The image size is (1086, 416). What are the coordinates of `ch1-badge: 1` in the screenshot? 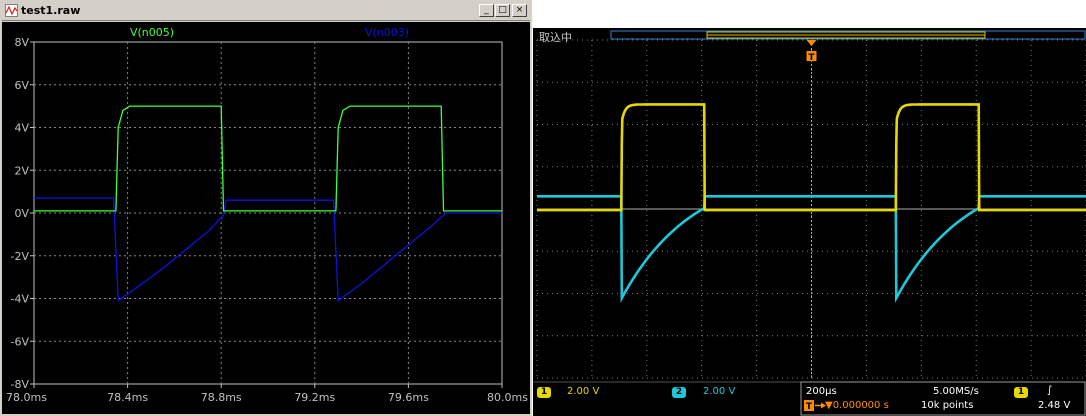 It's located at (544, 392).